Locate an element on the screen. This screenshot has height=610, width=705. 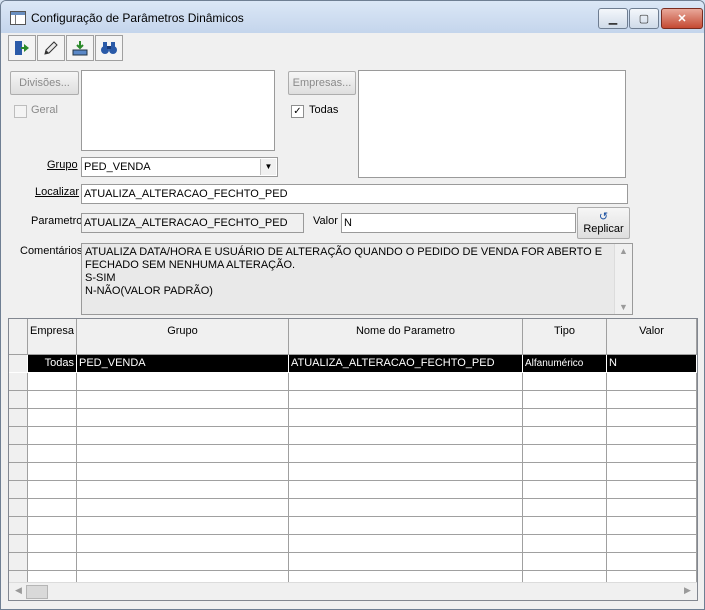
horizontal-scrollbar: ◀ ▶ is located at coordinates (353, 591).